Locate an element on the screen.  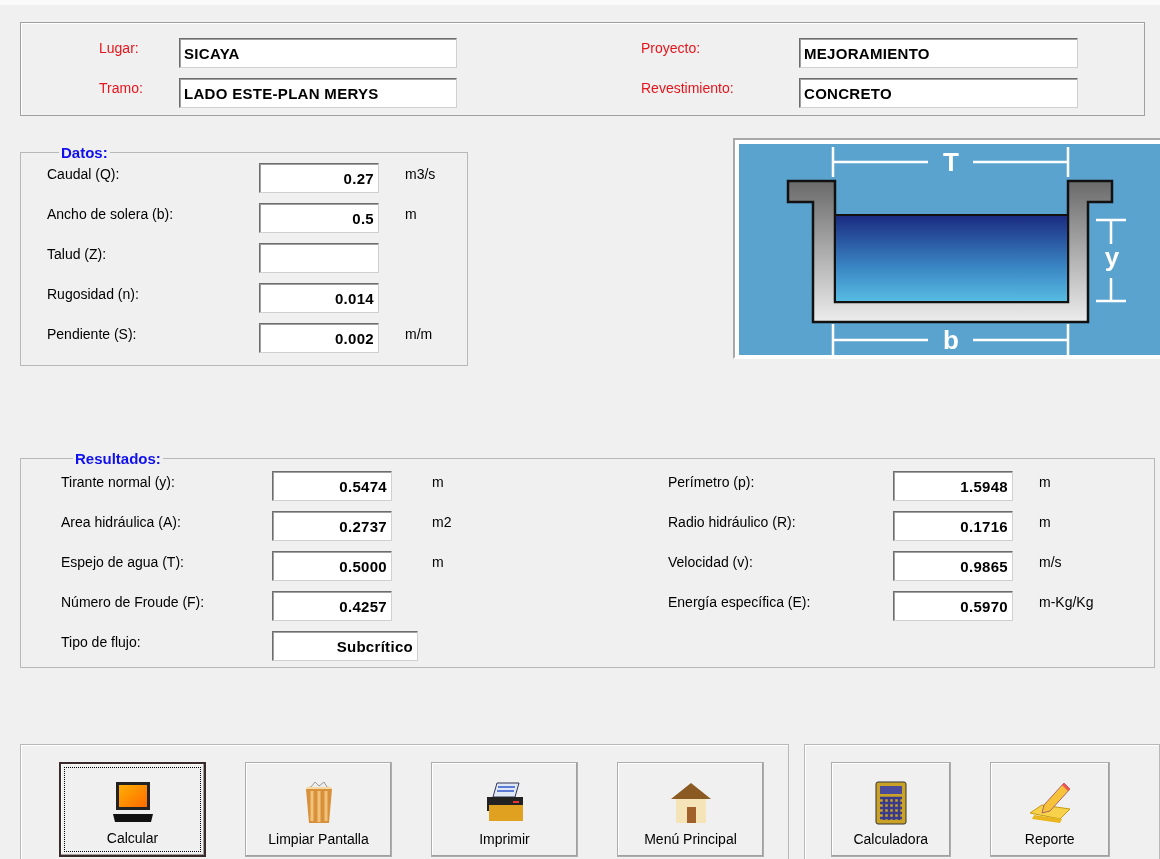
toolbar-button: Imprimir is located at coordinates (504, 809).